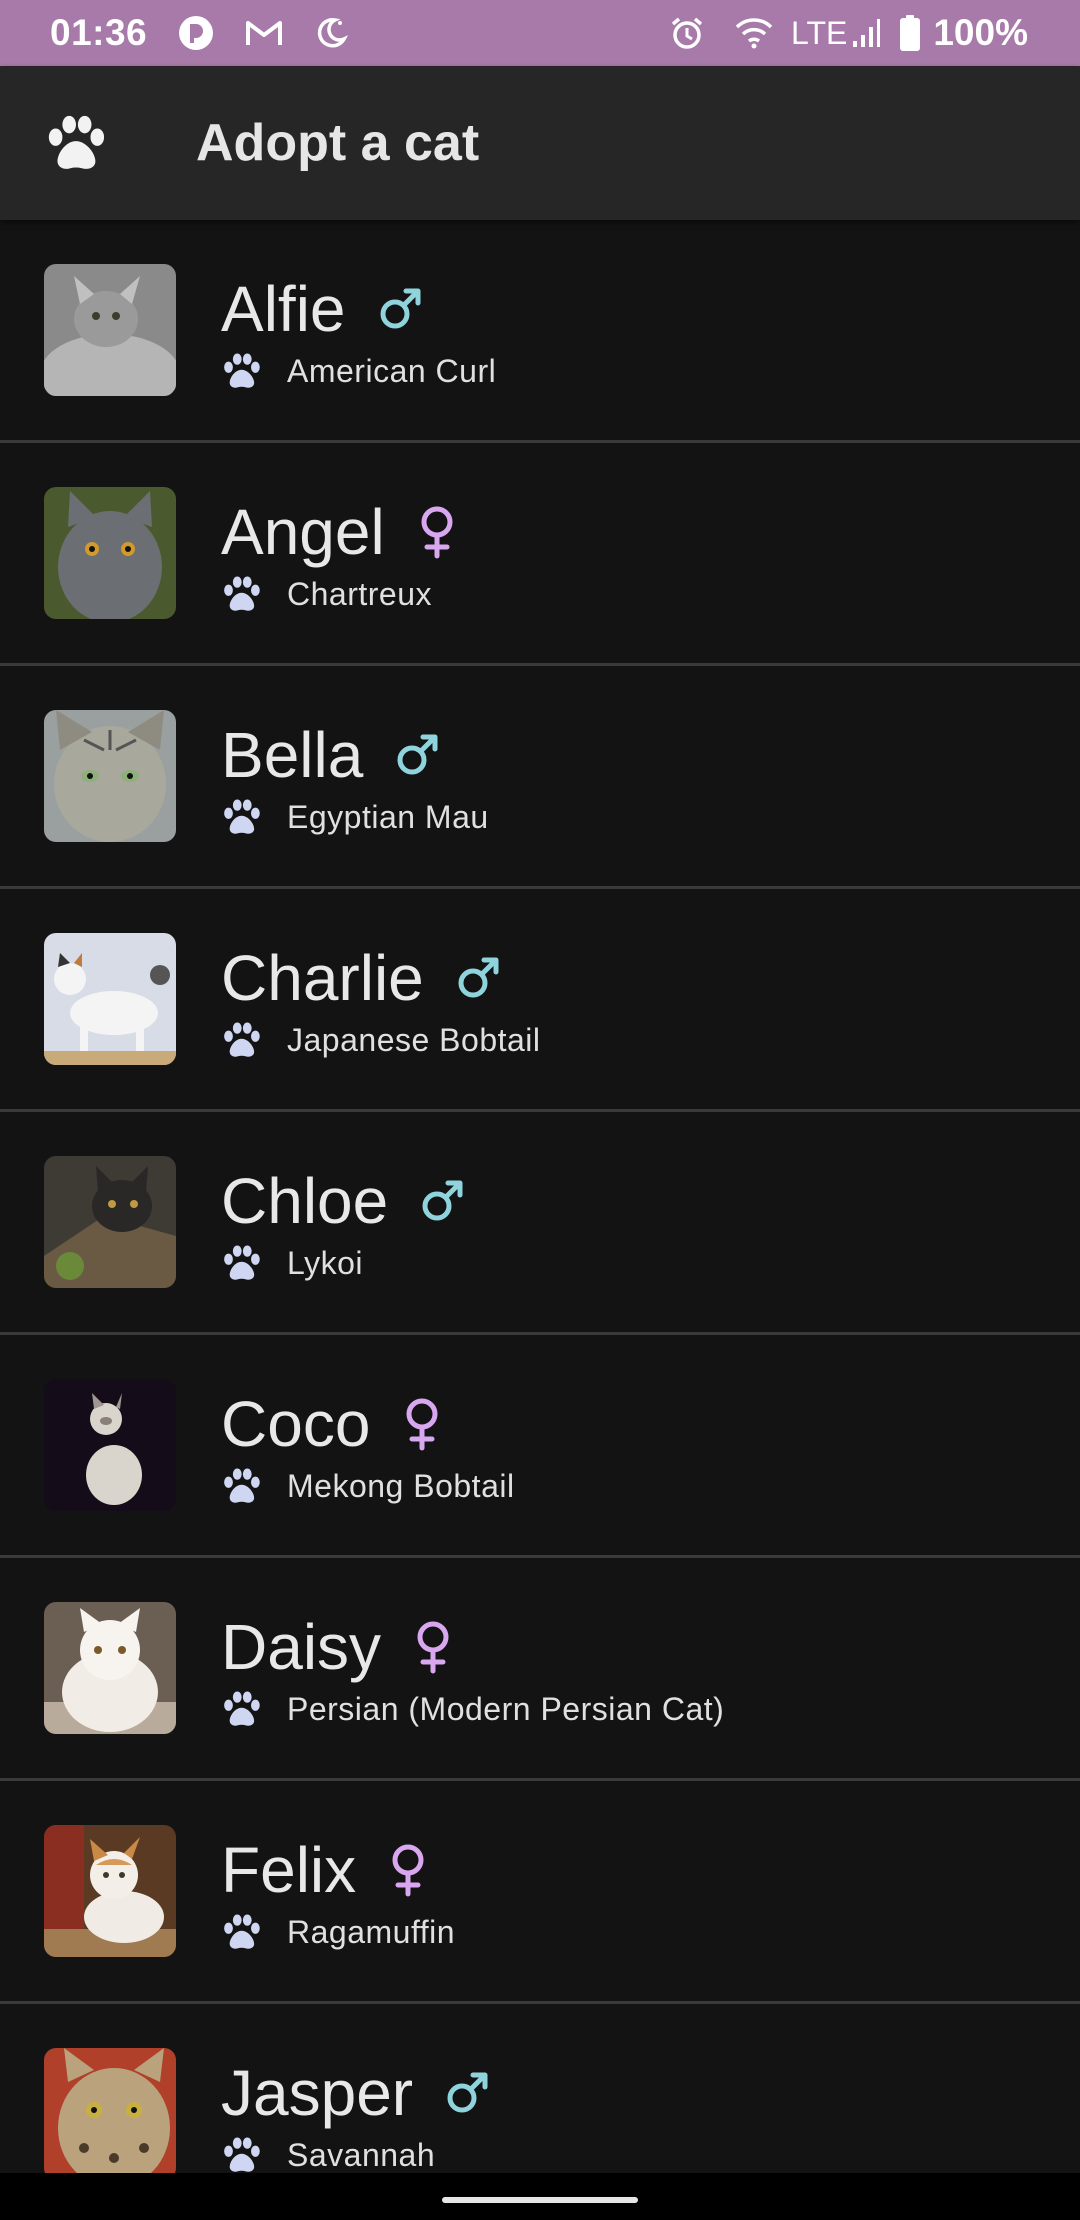 This screenshot has width=1080, height=2220. Describe the element at coordinates (540, 554) in the screenshot. I see `cat-list-item: Angel Chartreux` at that location.